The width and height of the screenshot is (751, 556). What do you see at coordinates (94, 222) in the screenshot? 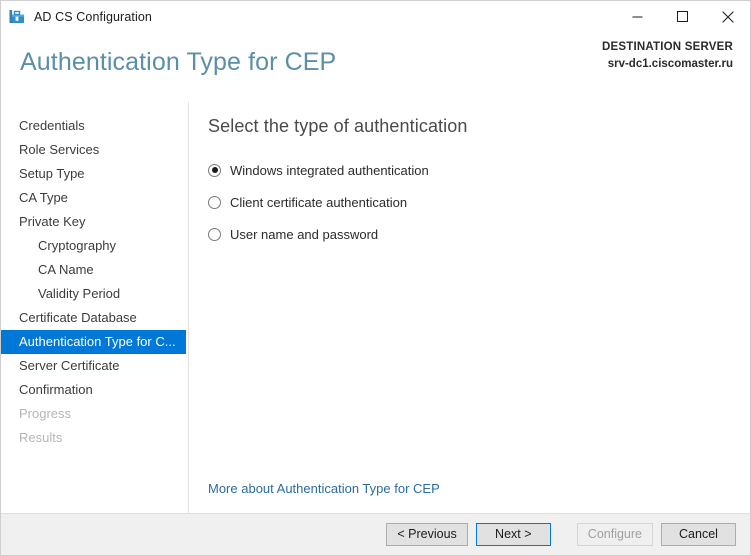
I see `sidebar-item-private-key: Private Key` at bounding box center [94, 222].